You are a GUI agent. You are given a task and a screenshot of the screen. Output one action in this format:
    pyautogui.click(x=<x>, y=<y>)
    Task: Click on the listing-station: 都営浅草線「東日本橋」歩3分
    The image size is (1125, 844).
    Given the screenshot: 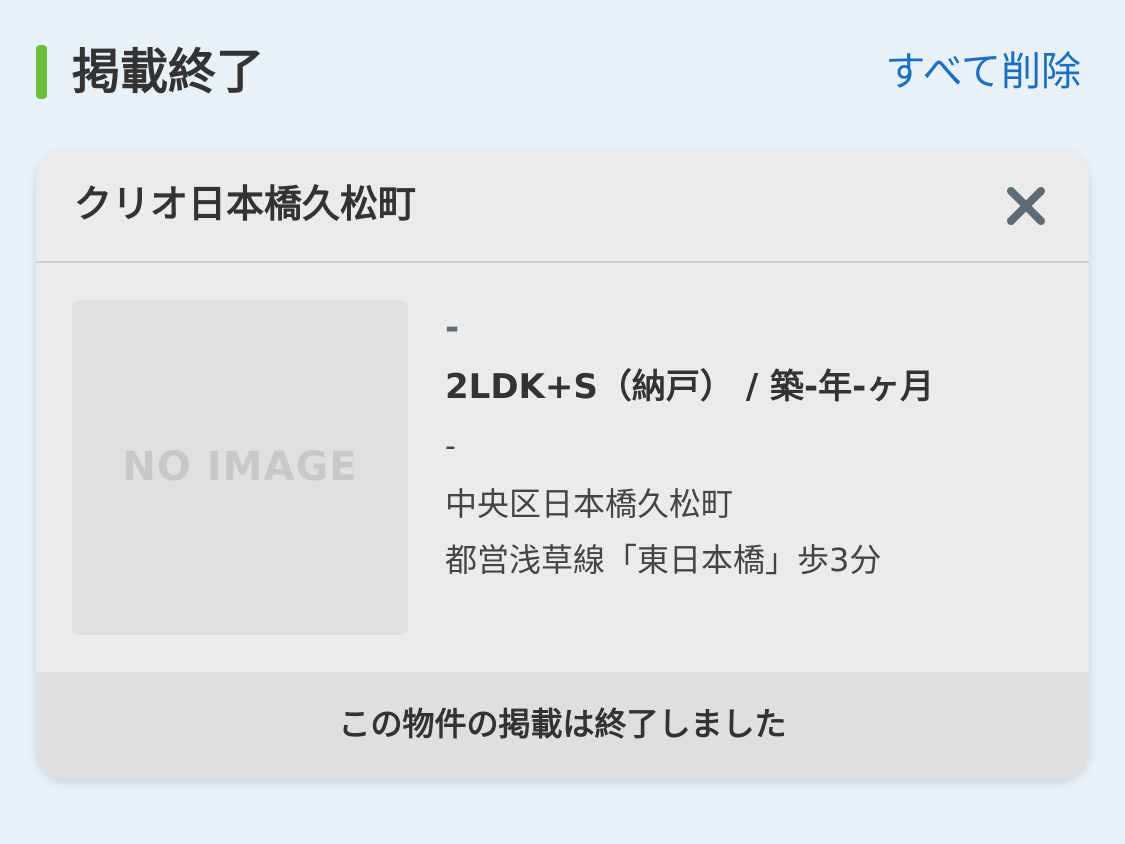 What is the action you would take?
    pyautogui.click(x=663, y=560)
    